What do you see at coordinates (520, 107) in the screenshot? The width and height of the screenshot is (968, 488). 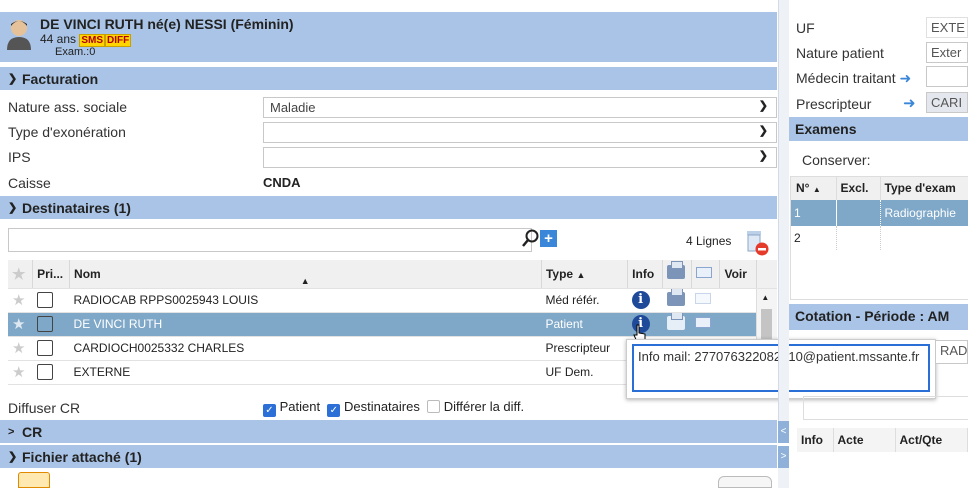 I see `select-nature-ass: Maladie ❯` at bounding box center [520, 107].